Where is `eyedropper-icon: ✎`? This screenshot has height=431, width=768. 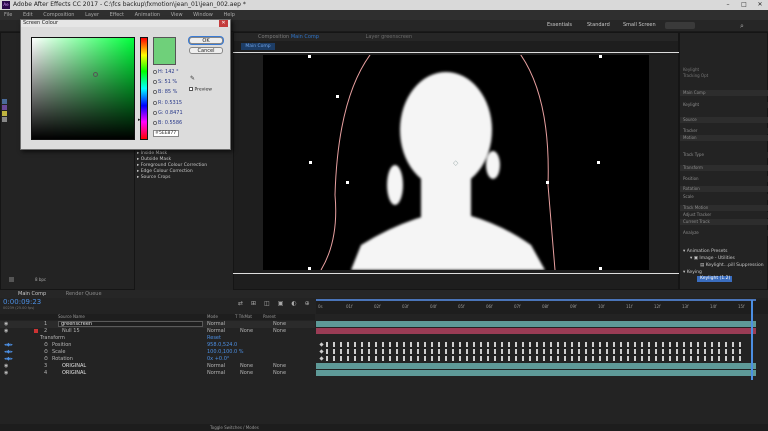 eyedropper-icon: ✎ is located at coordinates (192, 78).